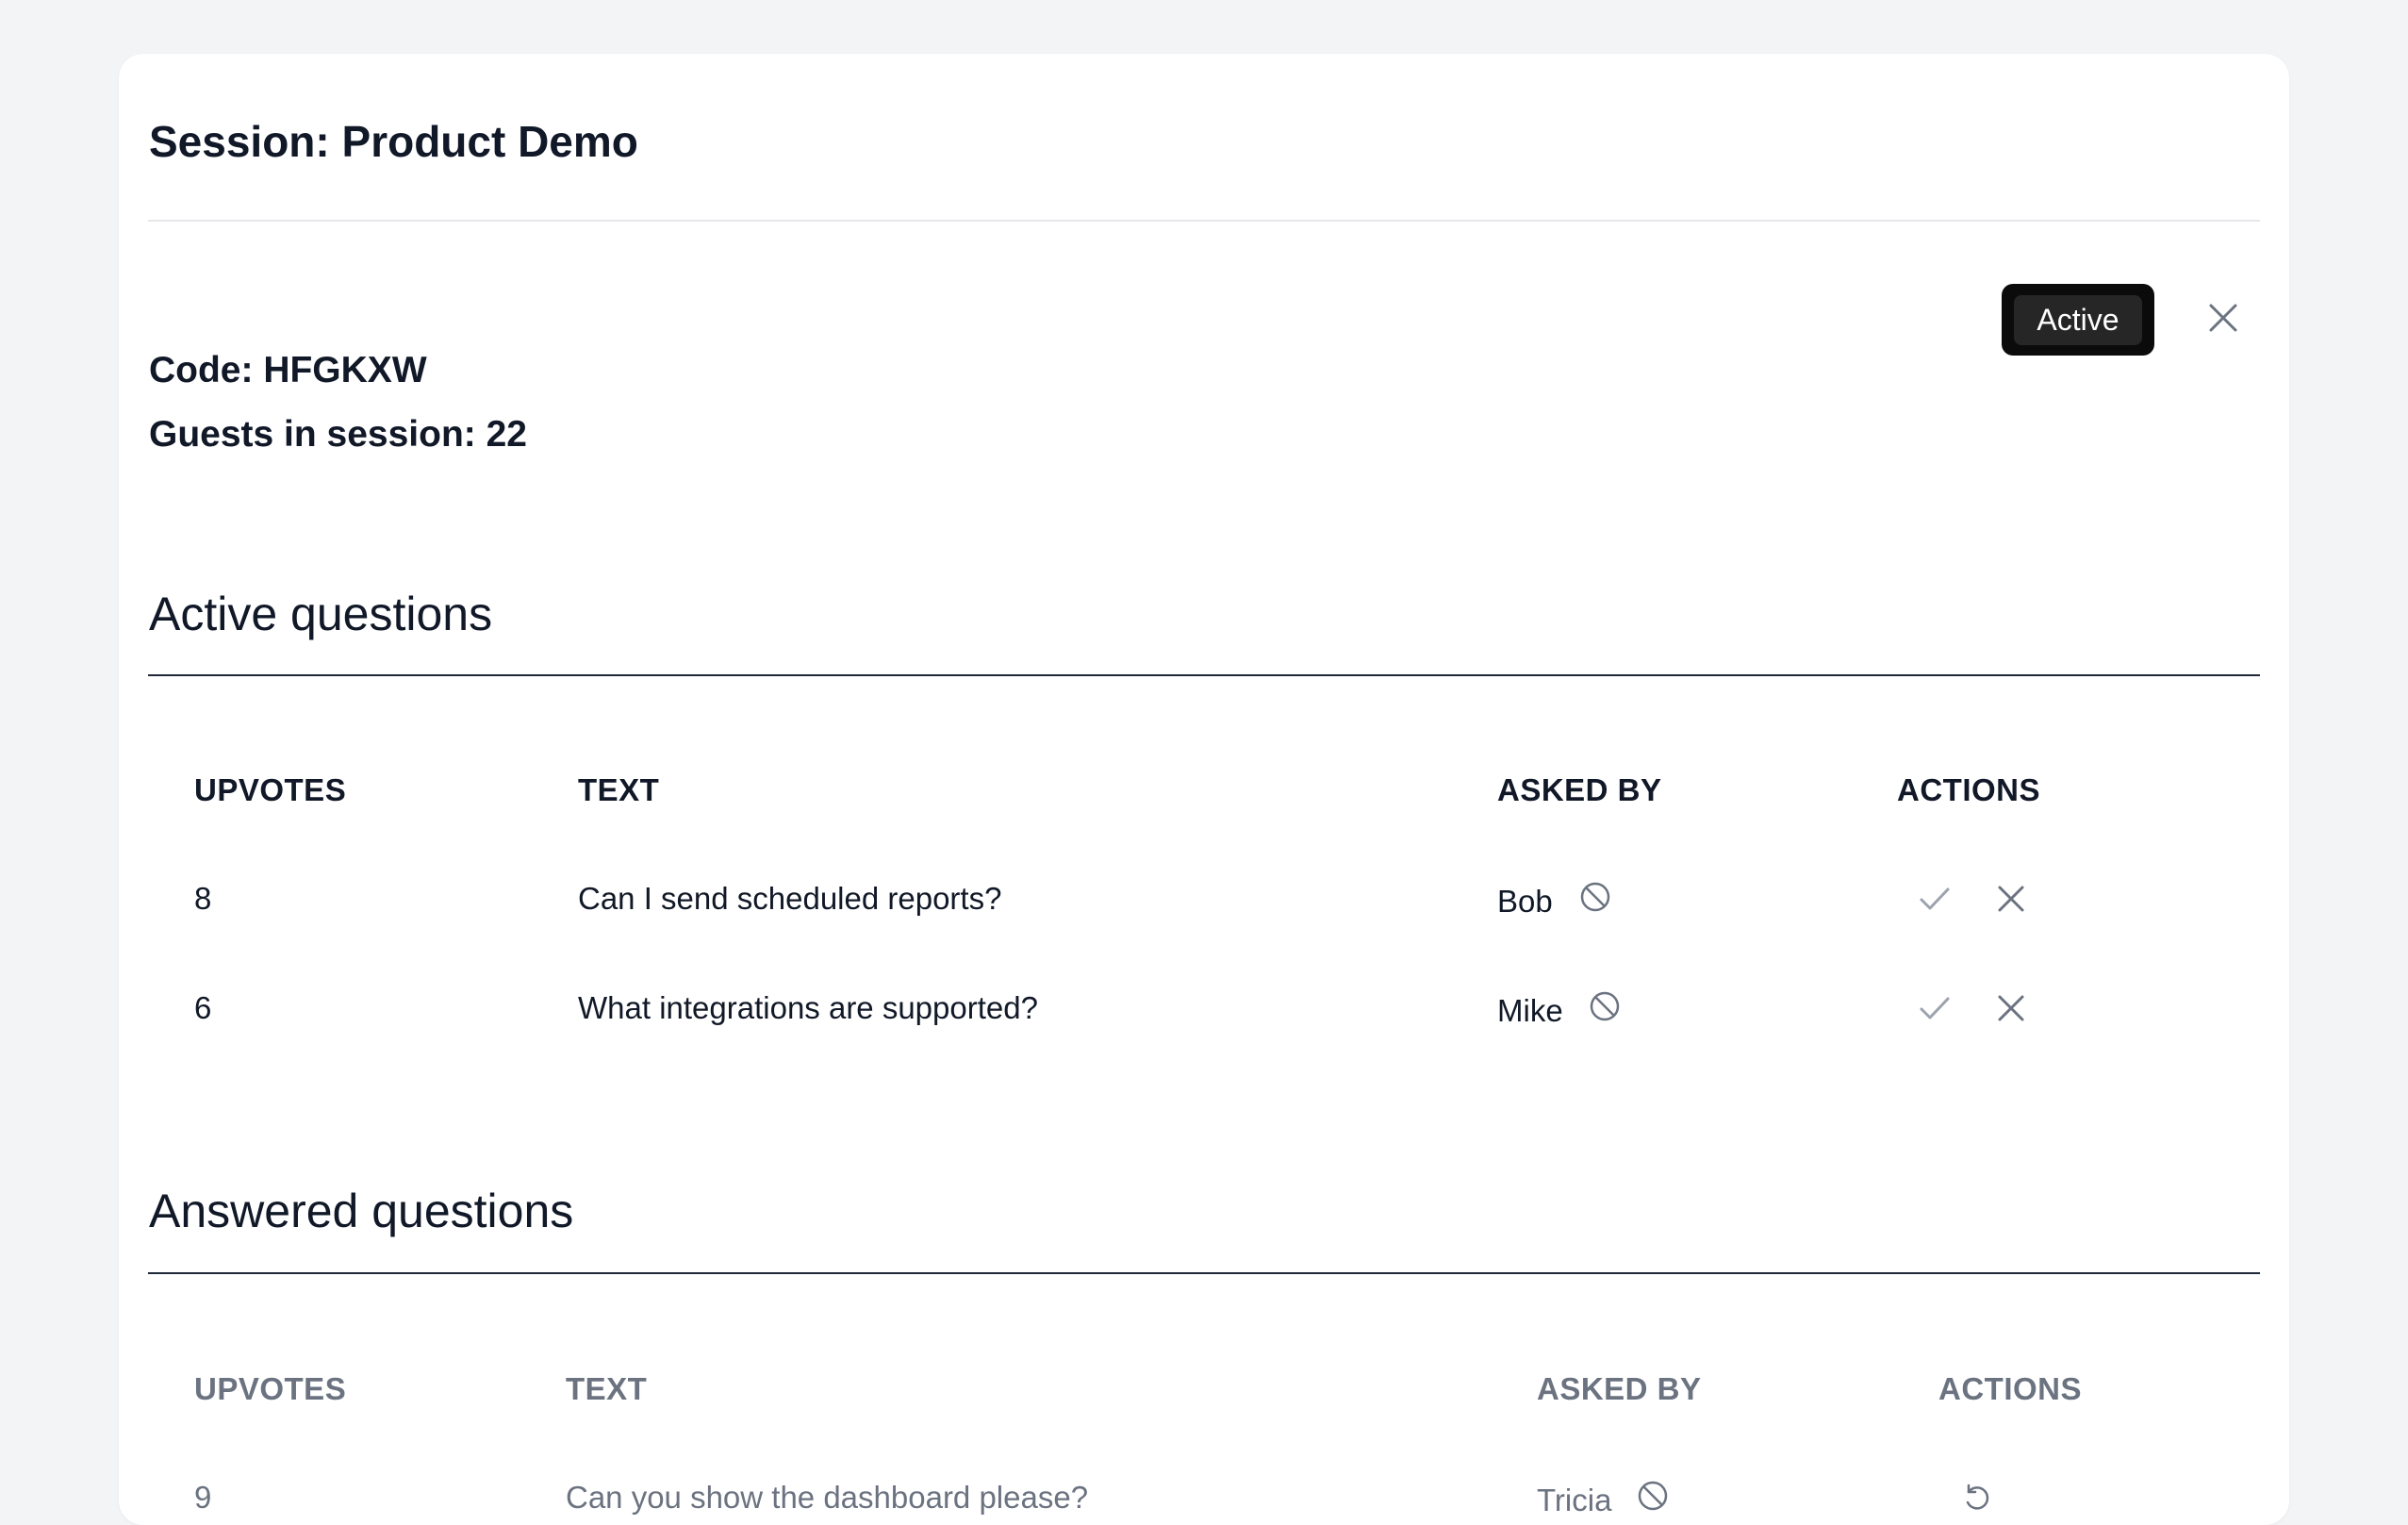 Image resolution: width=2408 pixels, height=1525 pixels. I want to click on guest-count: Guests in session: 22, so click(338, 435).